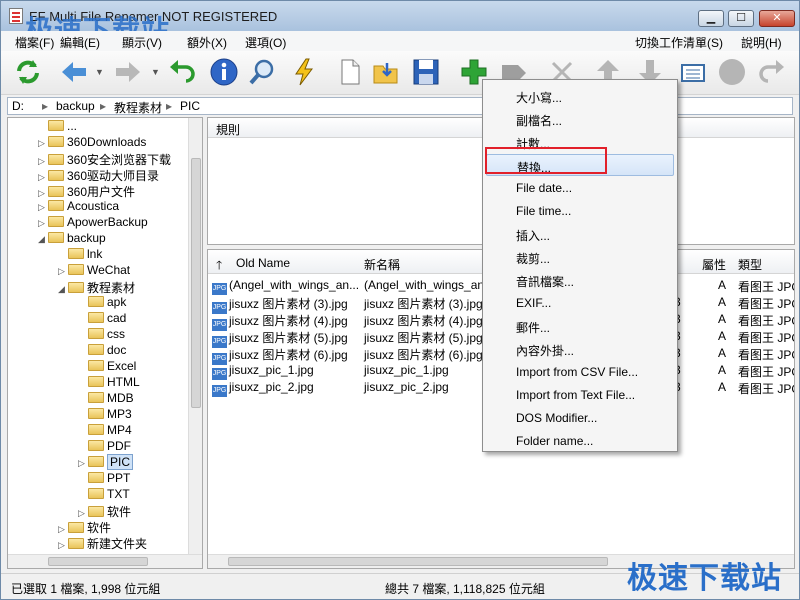 Image resolution: width=800 pixels, height=600 pixels. I want to click on file-old-name: jisuxz 图片素材 (5).jpg, so click(288, 338).